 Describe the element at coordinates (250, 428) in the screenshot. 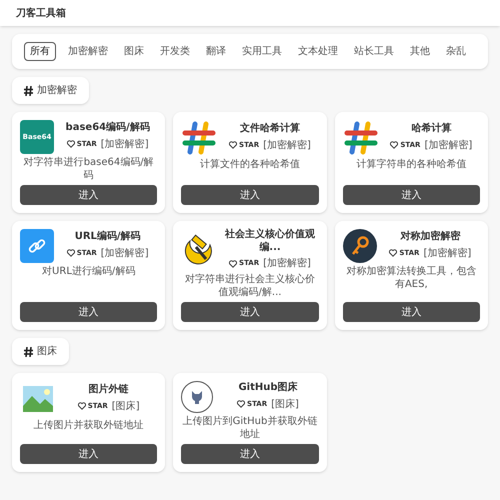

I see `tool-description: 上传图片到GitHub并获取外链地址` at that location.